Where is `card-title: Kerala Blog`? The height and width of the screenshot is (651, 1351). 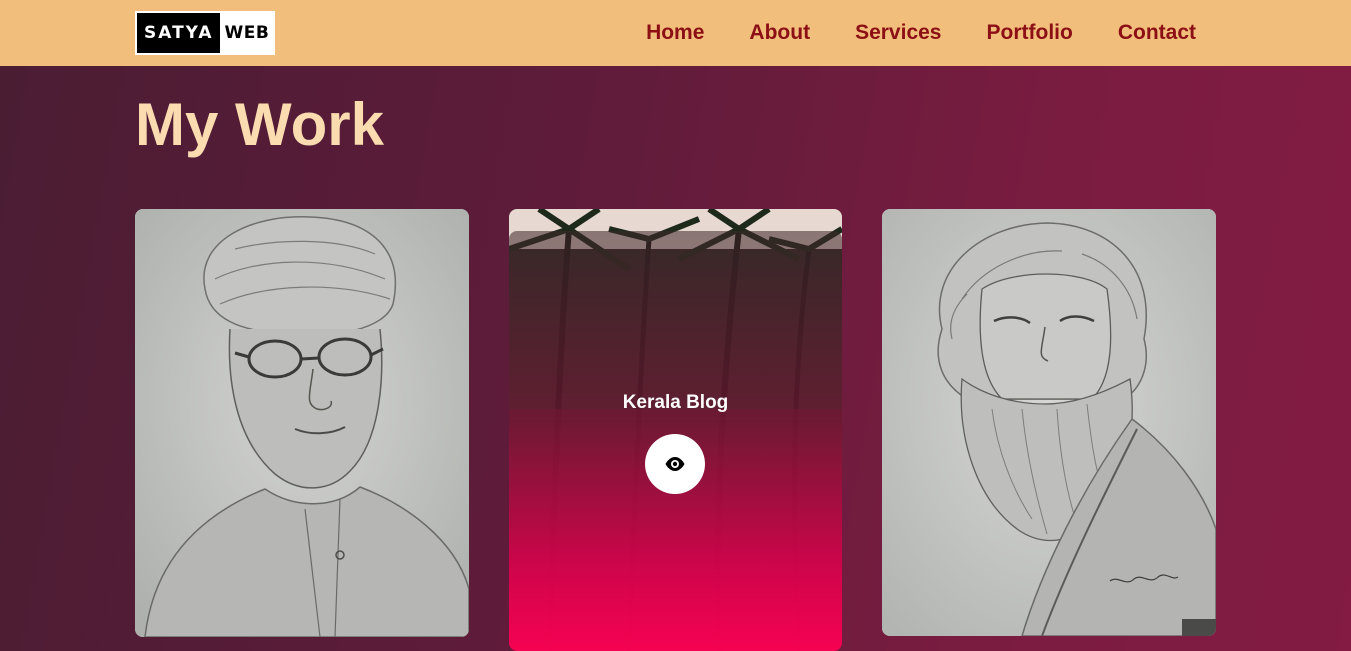 card-title: Kerala Blog is located at coordinates (675, 402).